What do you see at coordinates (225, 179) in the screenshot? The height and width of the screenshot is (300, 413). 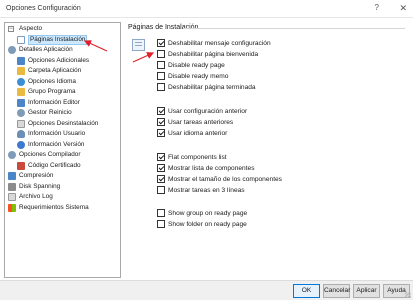 I see `checkbox-label: Mostrar el tamaño de los componentes` at bounding box center [225, 179].